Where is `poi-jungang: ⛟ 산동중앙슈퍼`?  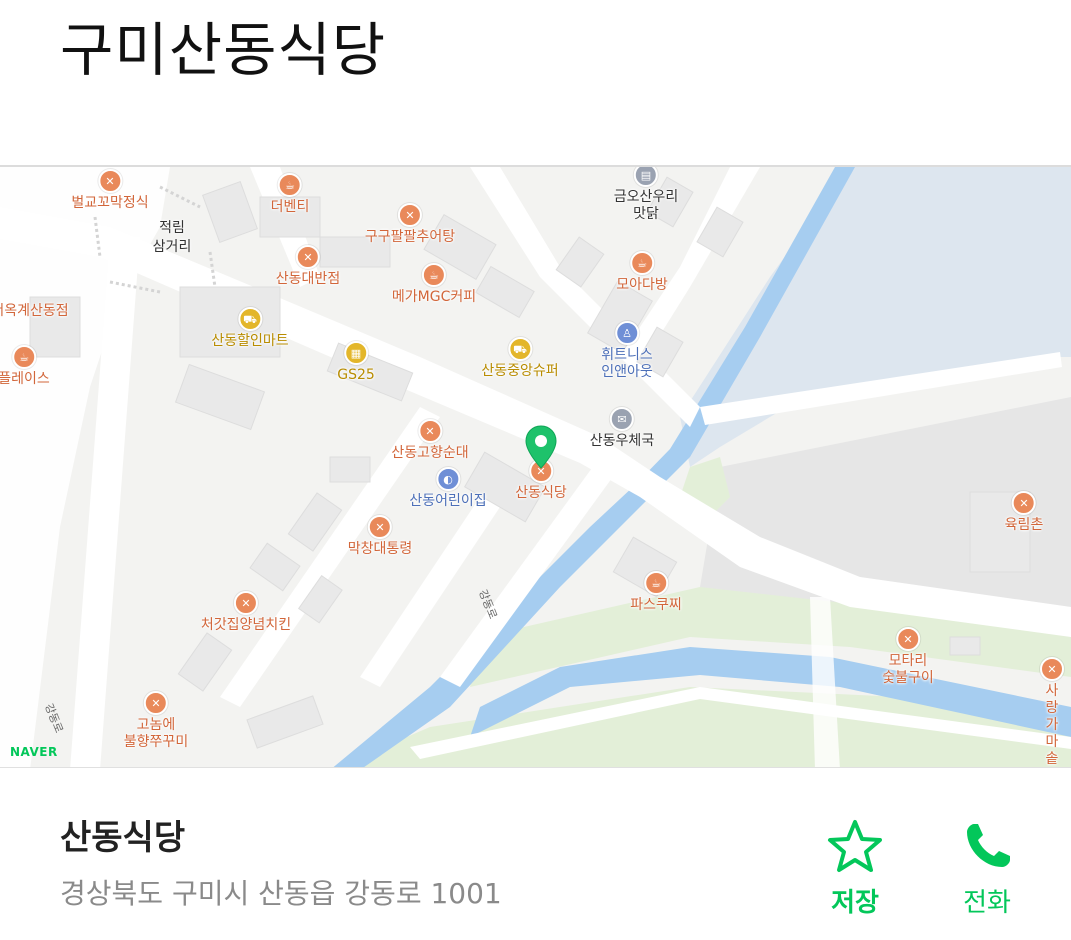 poi-jungang: ⛟ 산동중앙슈퍼 is located at coordinates (520, 358).